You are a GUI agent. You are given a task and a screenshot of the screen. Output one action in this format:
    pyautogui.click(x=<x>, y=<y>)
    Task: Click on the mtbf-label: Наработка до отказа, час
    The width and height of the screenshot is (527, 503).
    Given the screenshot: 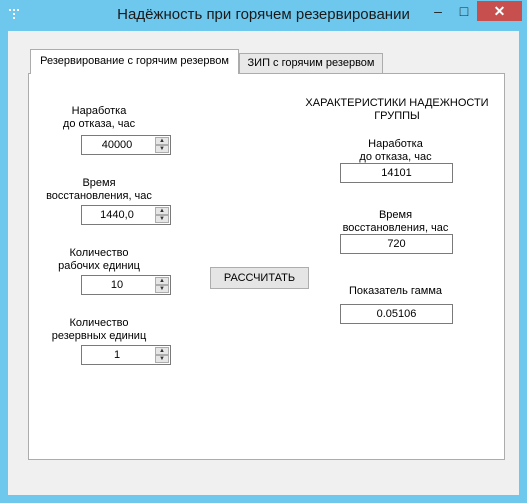 What is the action you would take?
    pyautogui.click(x=99, y=117)
    